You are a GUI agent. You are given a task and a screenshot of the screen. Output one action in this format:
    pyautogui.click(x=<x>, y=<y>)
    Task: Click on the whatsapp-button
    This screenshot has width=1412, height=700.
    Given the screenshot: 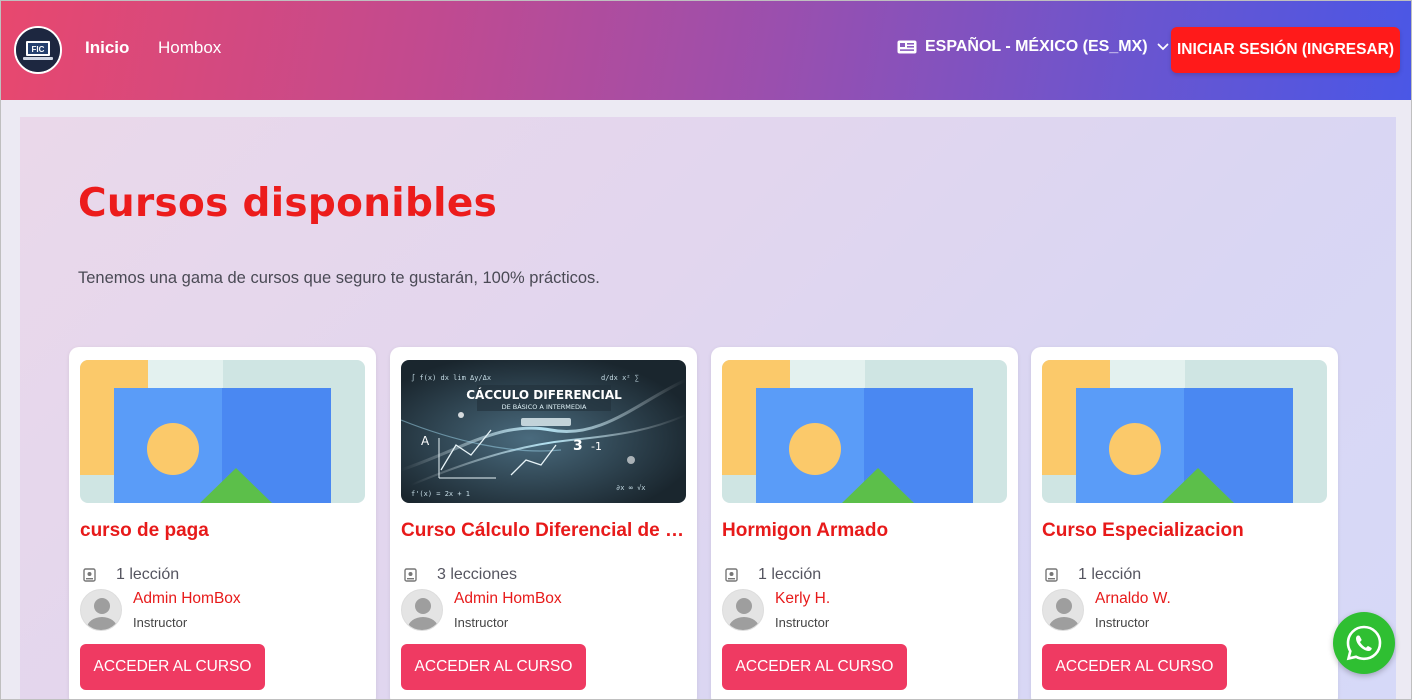 What is the action you would take?
    pyautogui.click(x=1364, y=643)
    